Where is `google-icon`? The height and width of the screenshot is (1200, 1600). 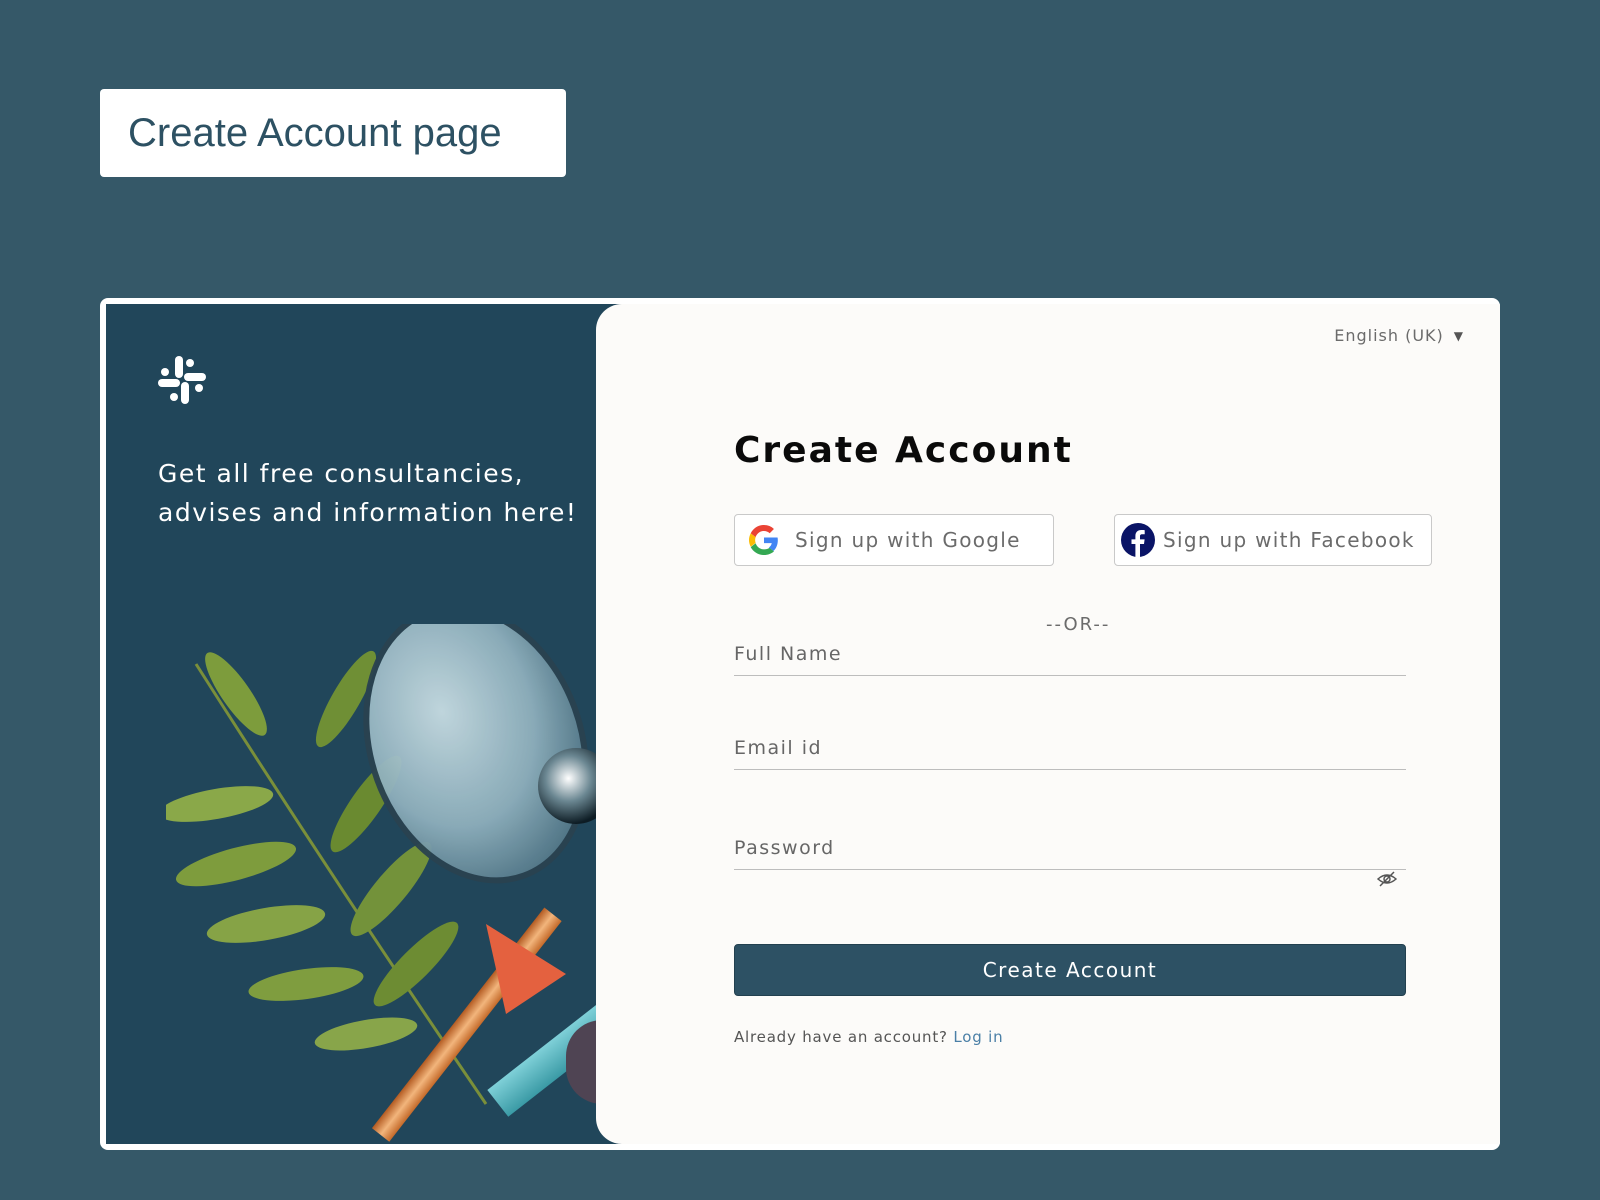 google-icon is located at coordinates (763, 540).